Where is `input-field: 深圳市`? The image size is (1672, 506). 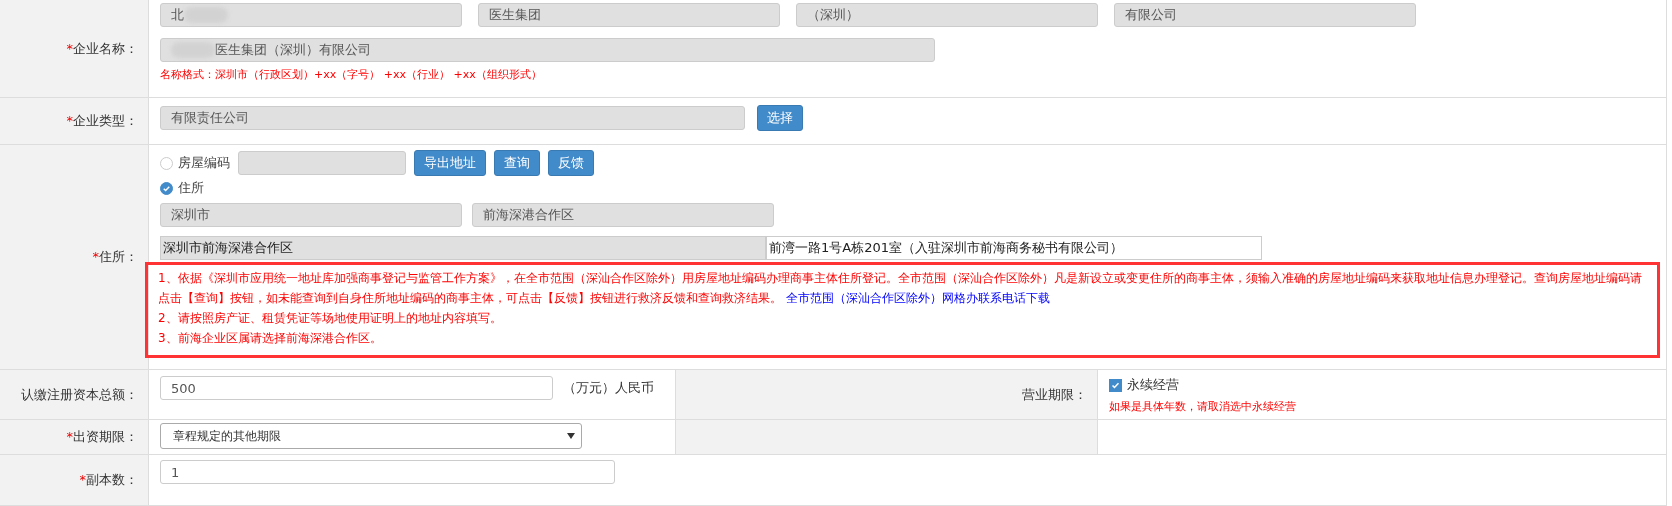
input-field: 深圳市 is located at coordinates (311, 215).